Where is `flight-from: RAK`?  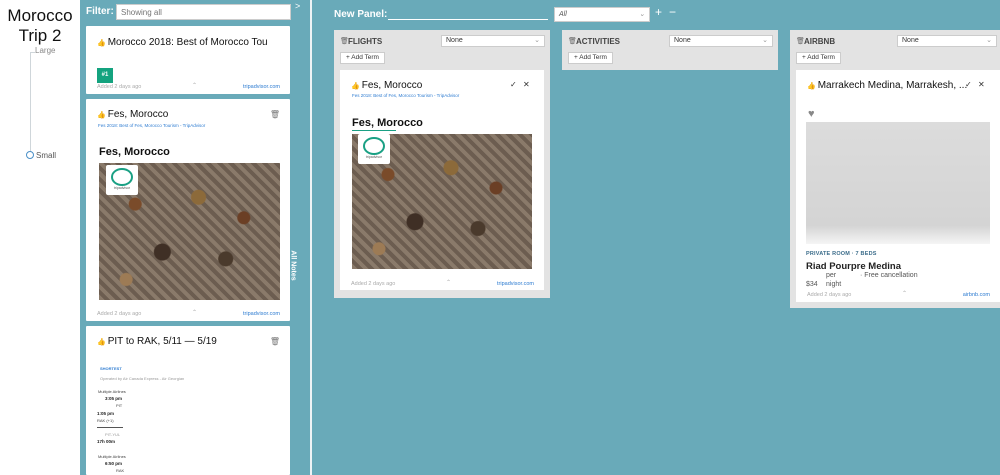
flight-from: RAK is located at coordinates (120, 470).